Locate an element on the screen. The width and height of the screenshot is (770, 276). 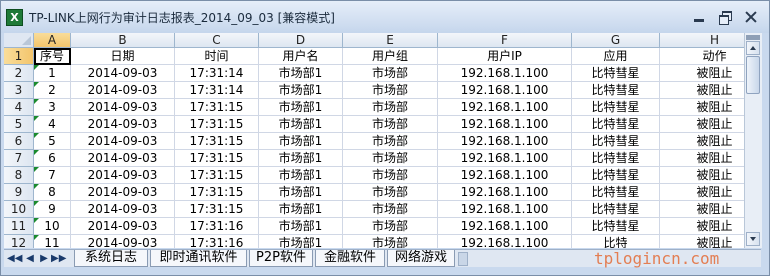
column-header-e: E is located at coordinates (390, 40).